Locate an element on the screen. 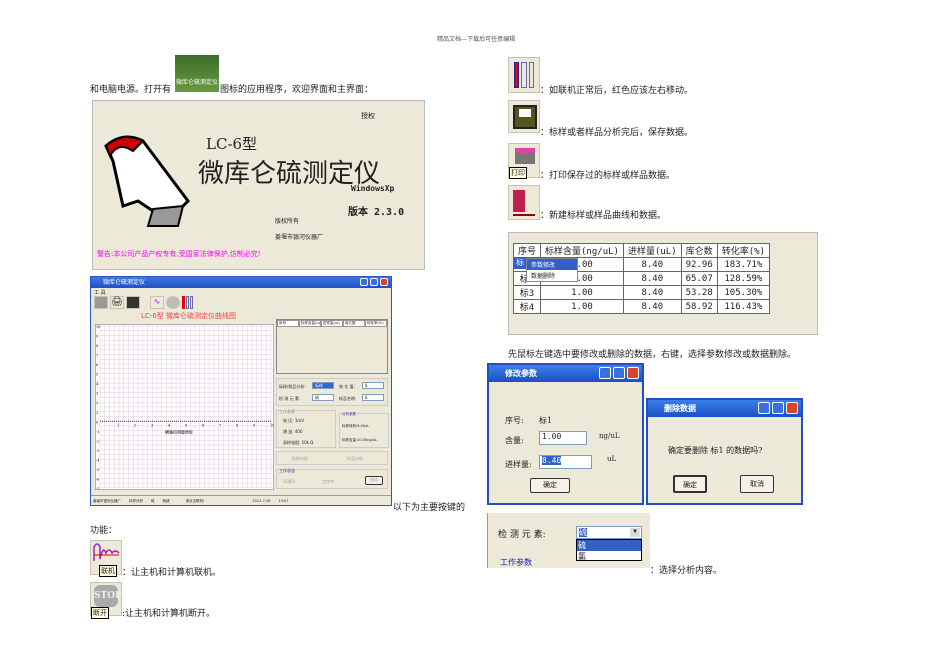  elec-select: 0 is located at coordinates (373, 385).